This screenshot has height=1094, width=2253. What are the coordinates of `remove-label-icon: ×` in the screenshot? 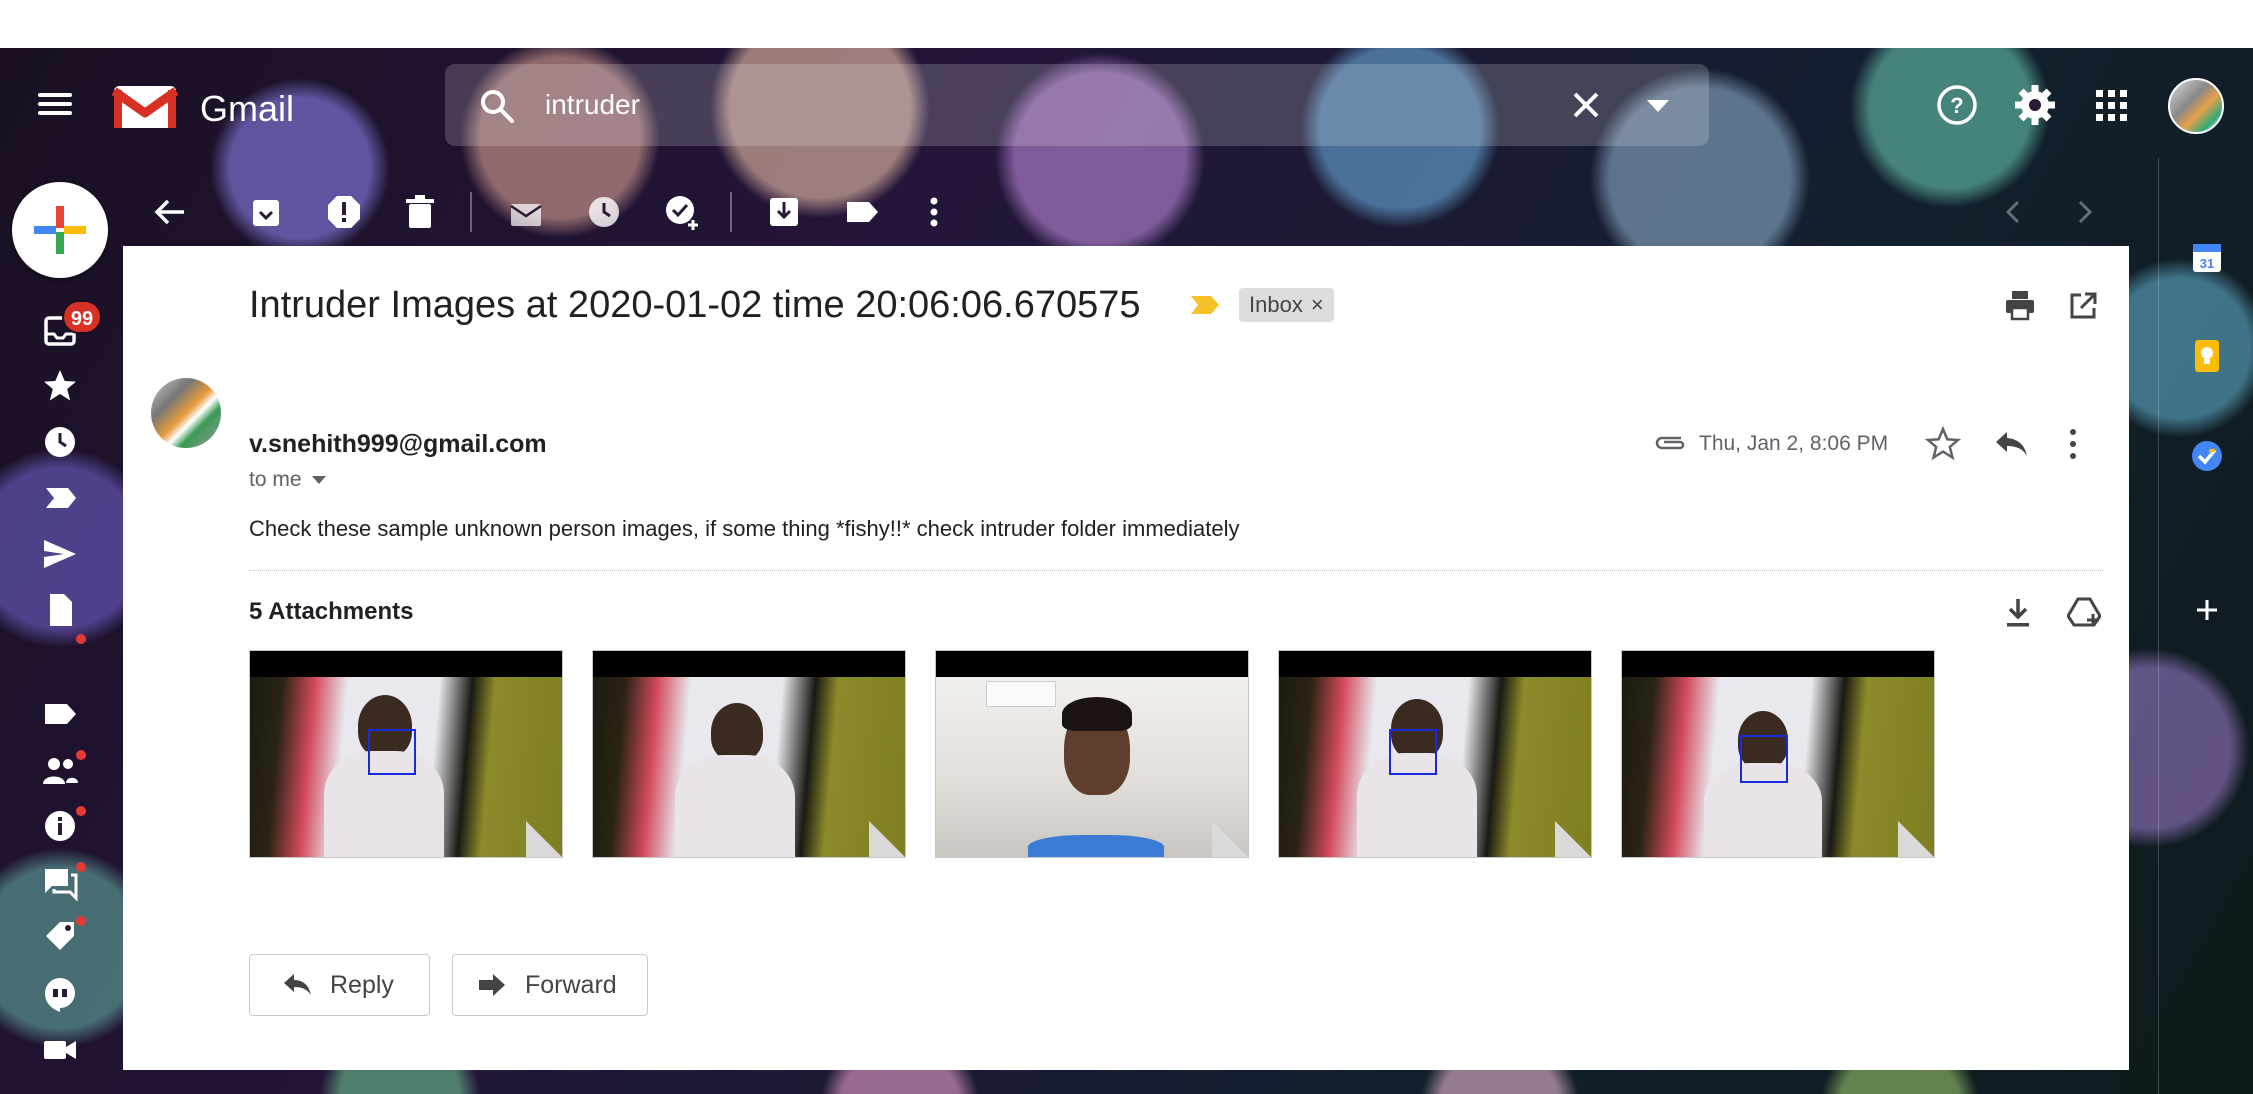 It's located at (1317, 304).